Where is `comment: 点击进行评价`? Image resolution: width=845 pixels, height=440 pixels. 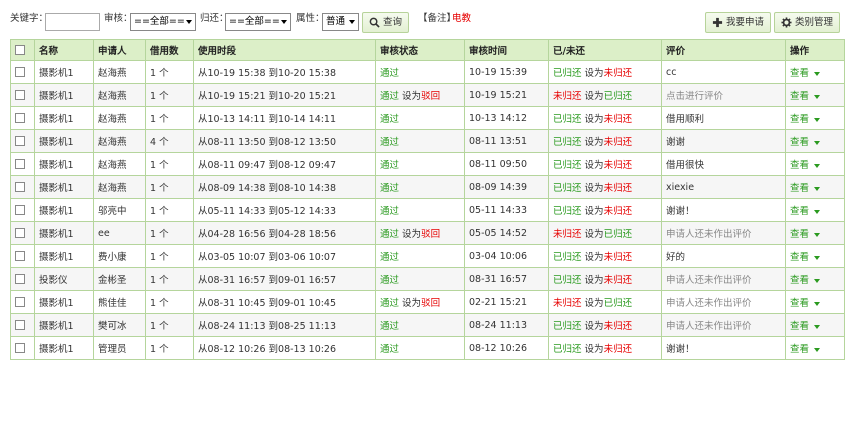
comment: 点击进行评价 is located at coordinates (723, 95).